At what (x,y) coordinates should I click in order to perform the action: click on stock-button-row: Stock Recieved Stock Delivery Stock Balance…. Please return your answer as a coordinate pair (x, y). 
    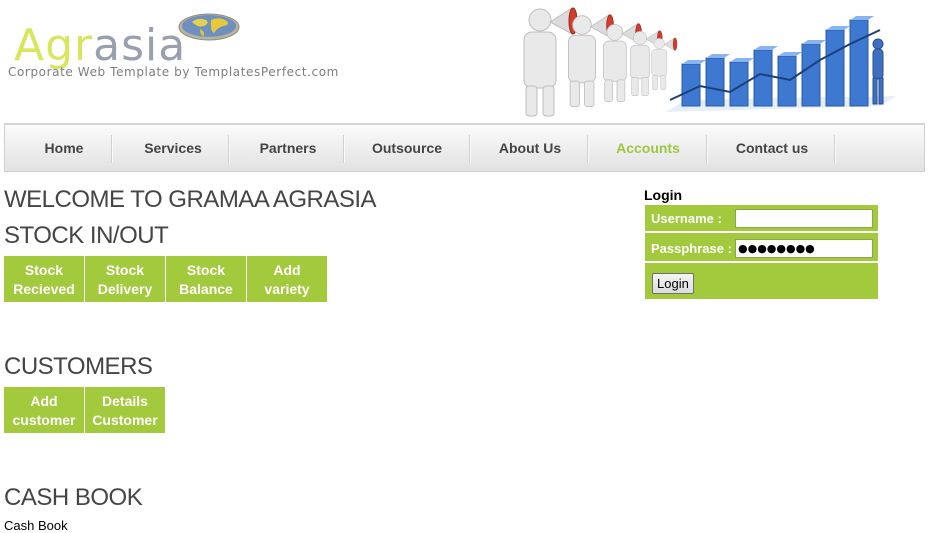
    Looking at the image, I should click on (166, 279).